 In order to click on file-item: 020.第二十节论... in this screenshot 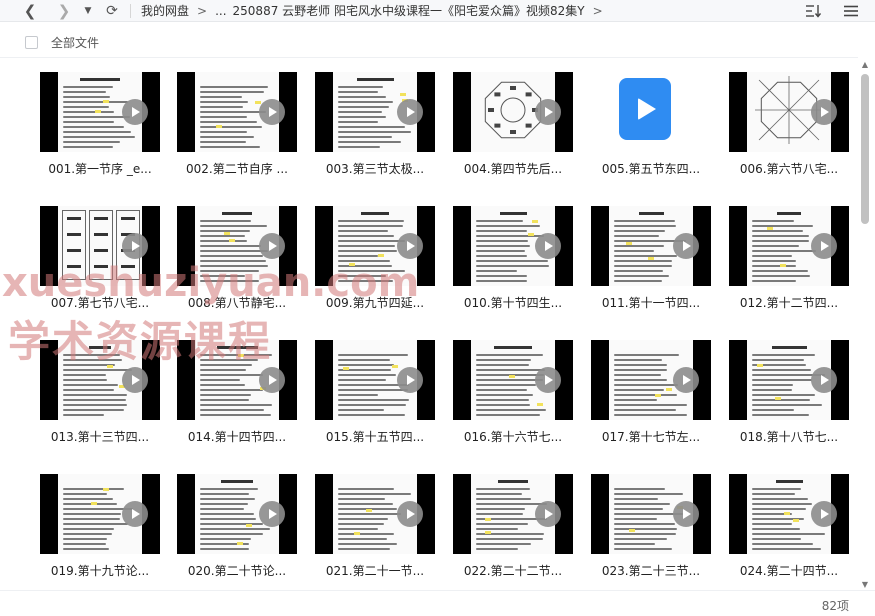, I will do `click(237, 525)`.